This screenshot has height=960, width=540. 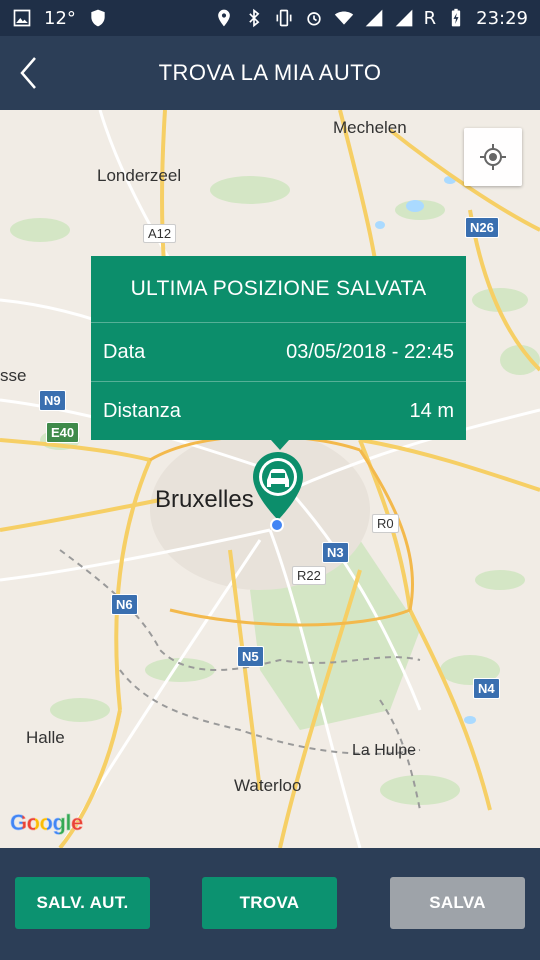 I want to click on clock: 23:29, so click(x=502, y=18).